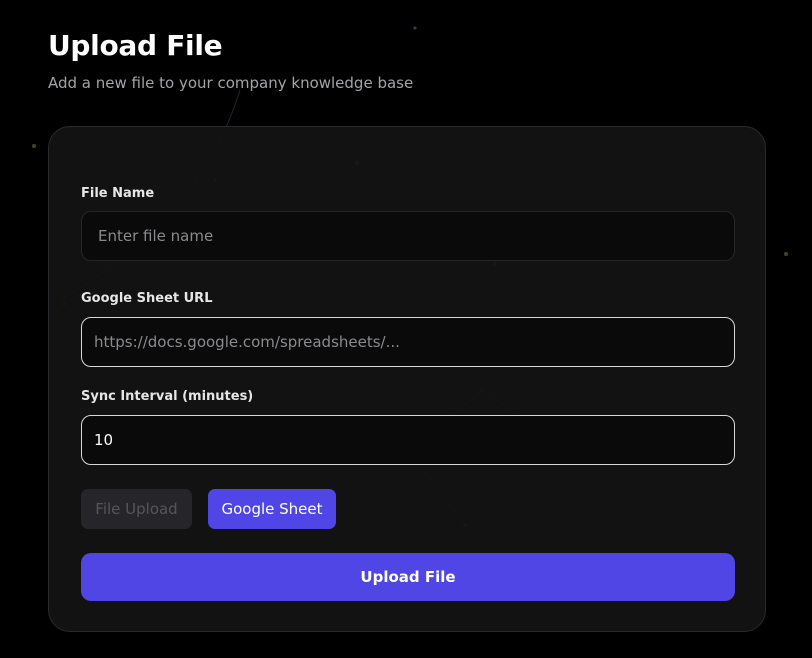 The width and height of the screenshot is (812, 658). I want to click on upload-file-button: Upload File, so click(408, 577).